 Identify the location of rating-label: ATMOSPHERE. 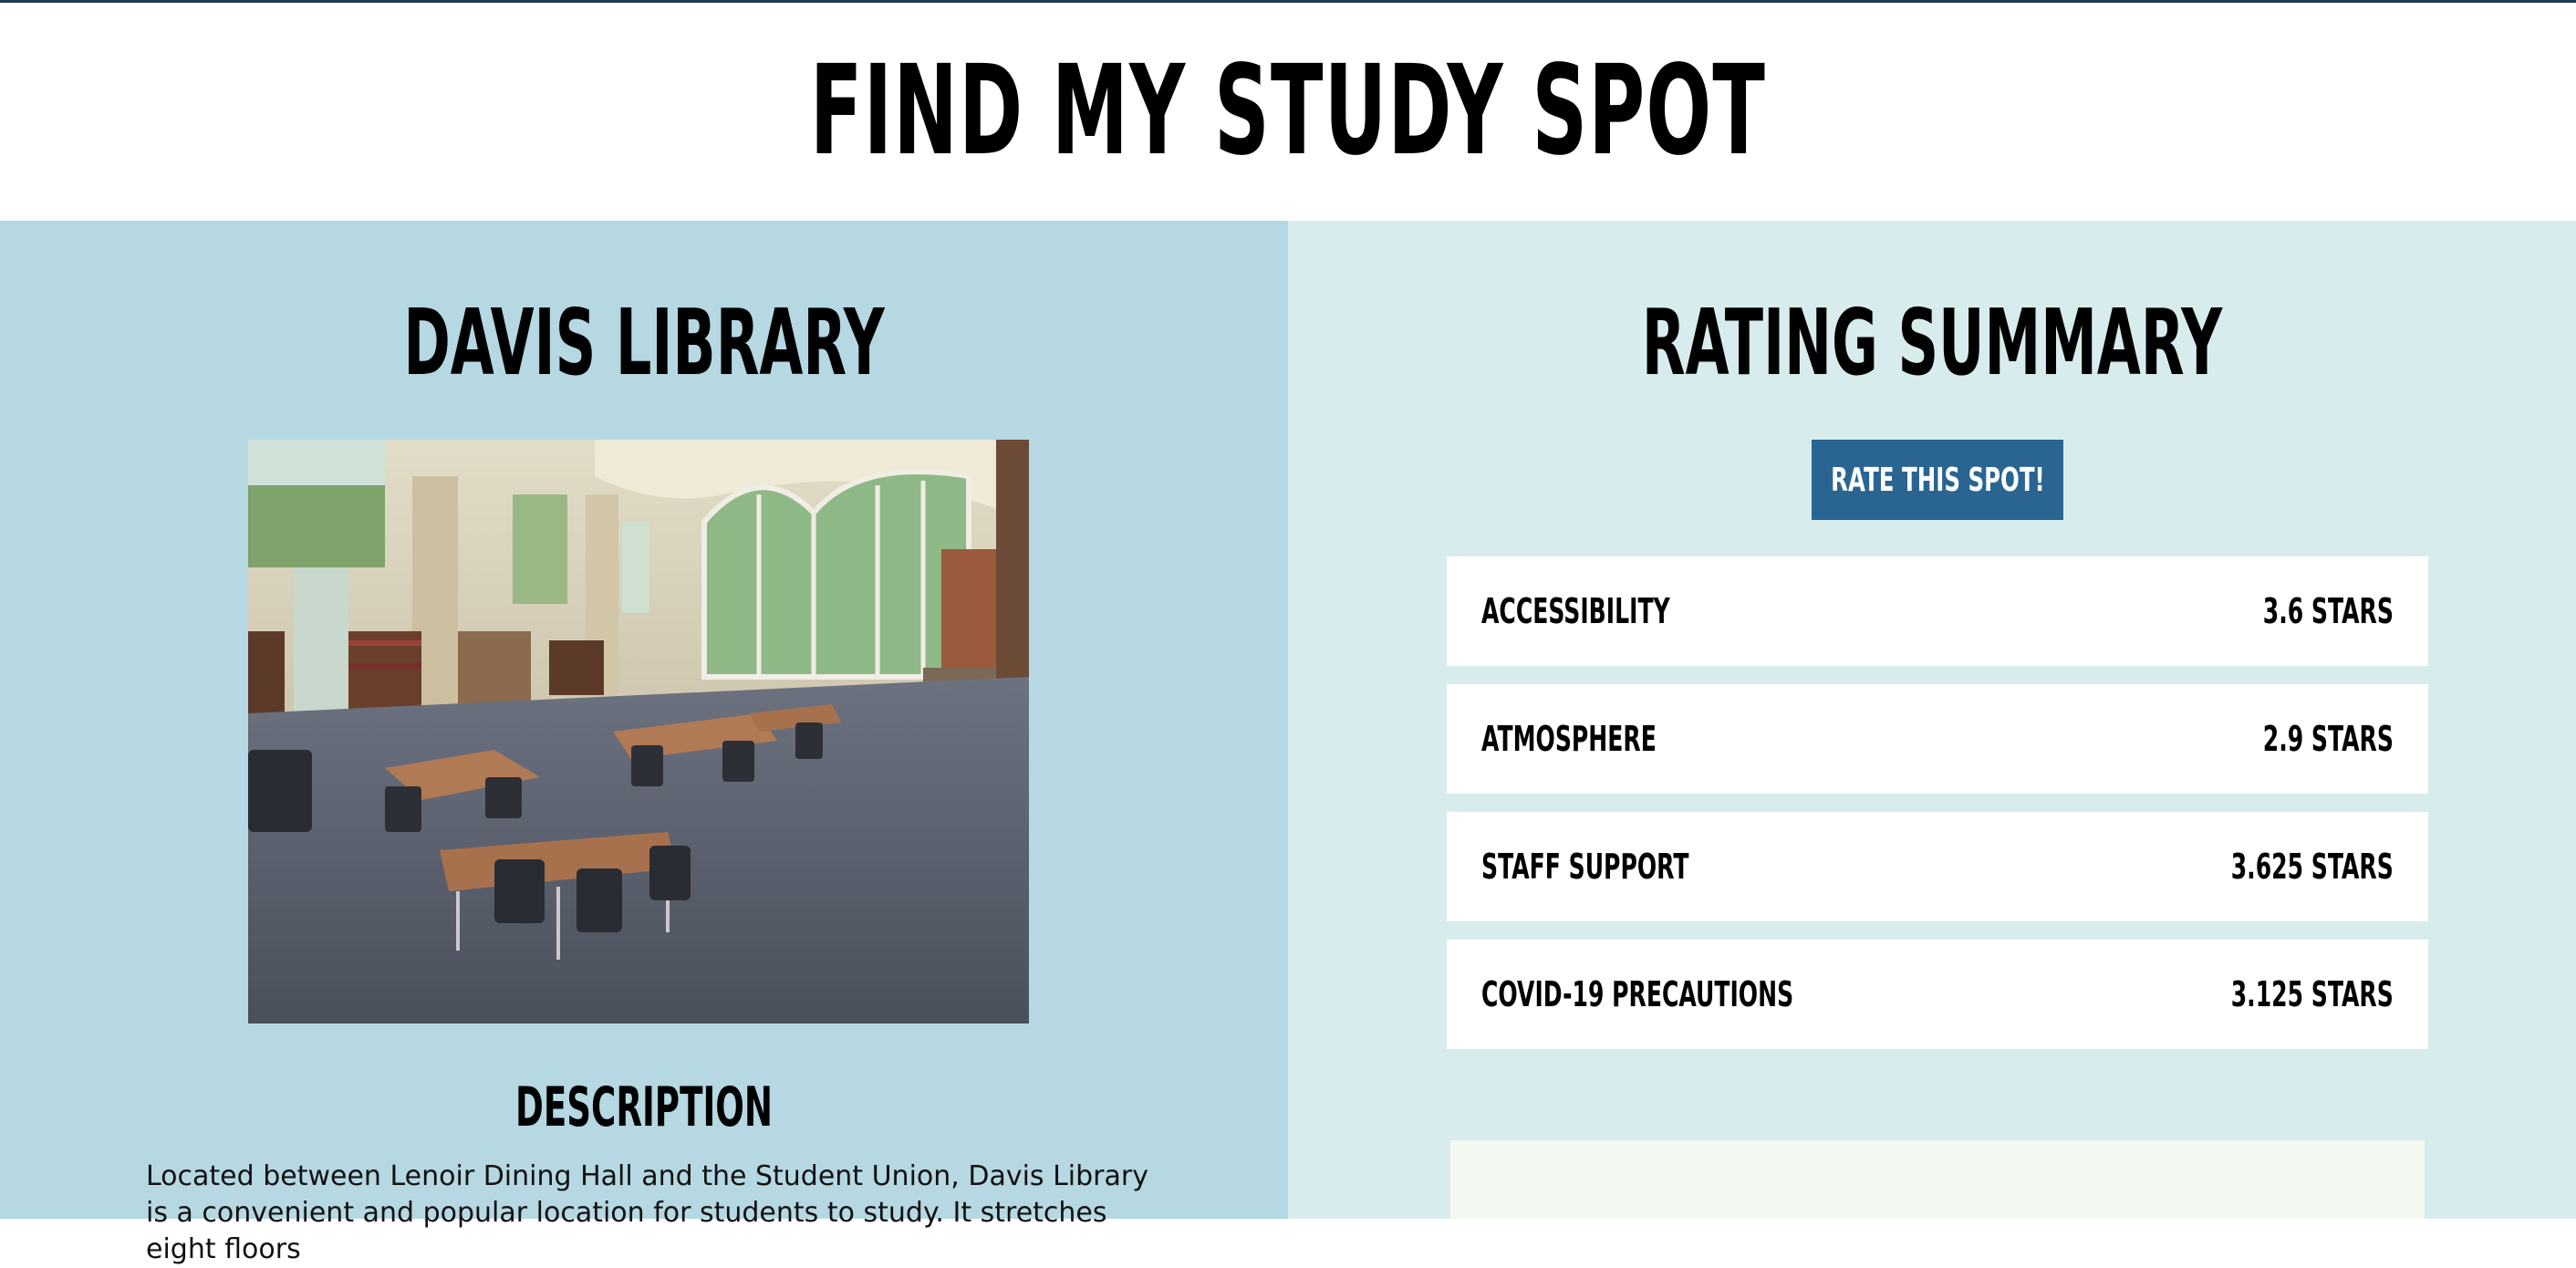
(1569, 739).